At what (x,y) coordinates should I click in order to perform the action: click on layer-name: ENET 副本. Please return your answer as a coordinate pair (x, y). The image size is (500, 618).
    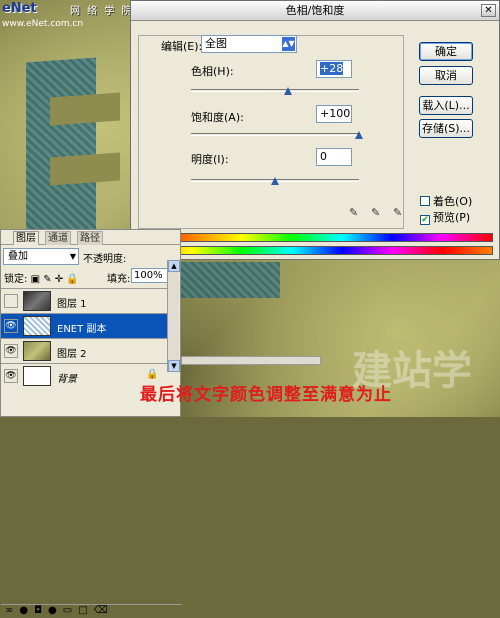
    Looking at the image, I should click on (82, 329).